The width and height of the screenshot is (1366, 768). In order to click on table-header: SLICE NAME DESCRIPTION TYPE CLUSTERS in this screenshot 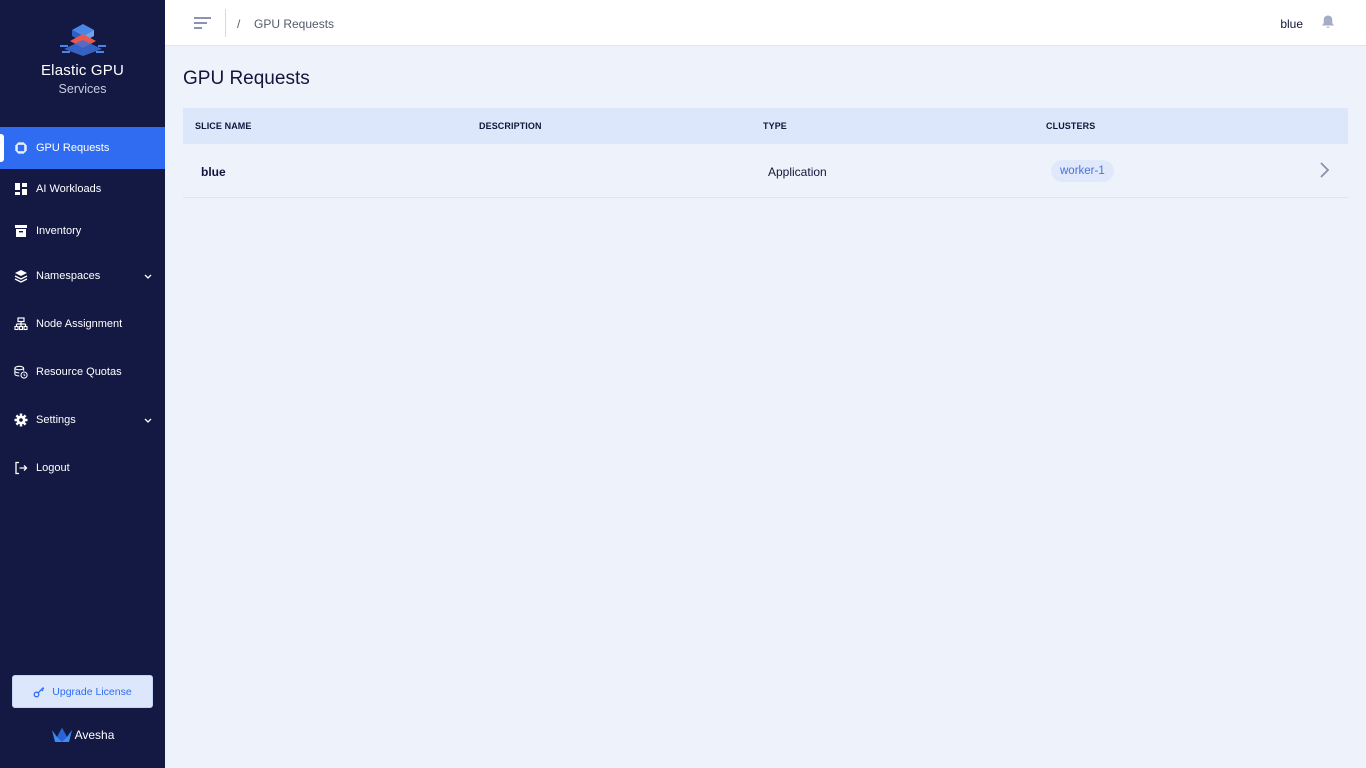, I will do `click(765, 126)`.